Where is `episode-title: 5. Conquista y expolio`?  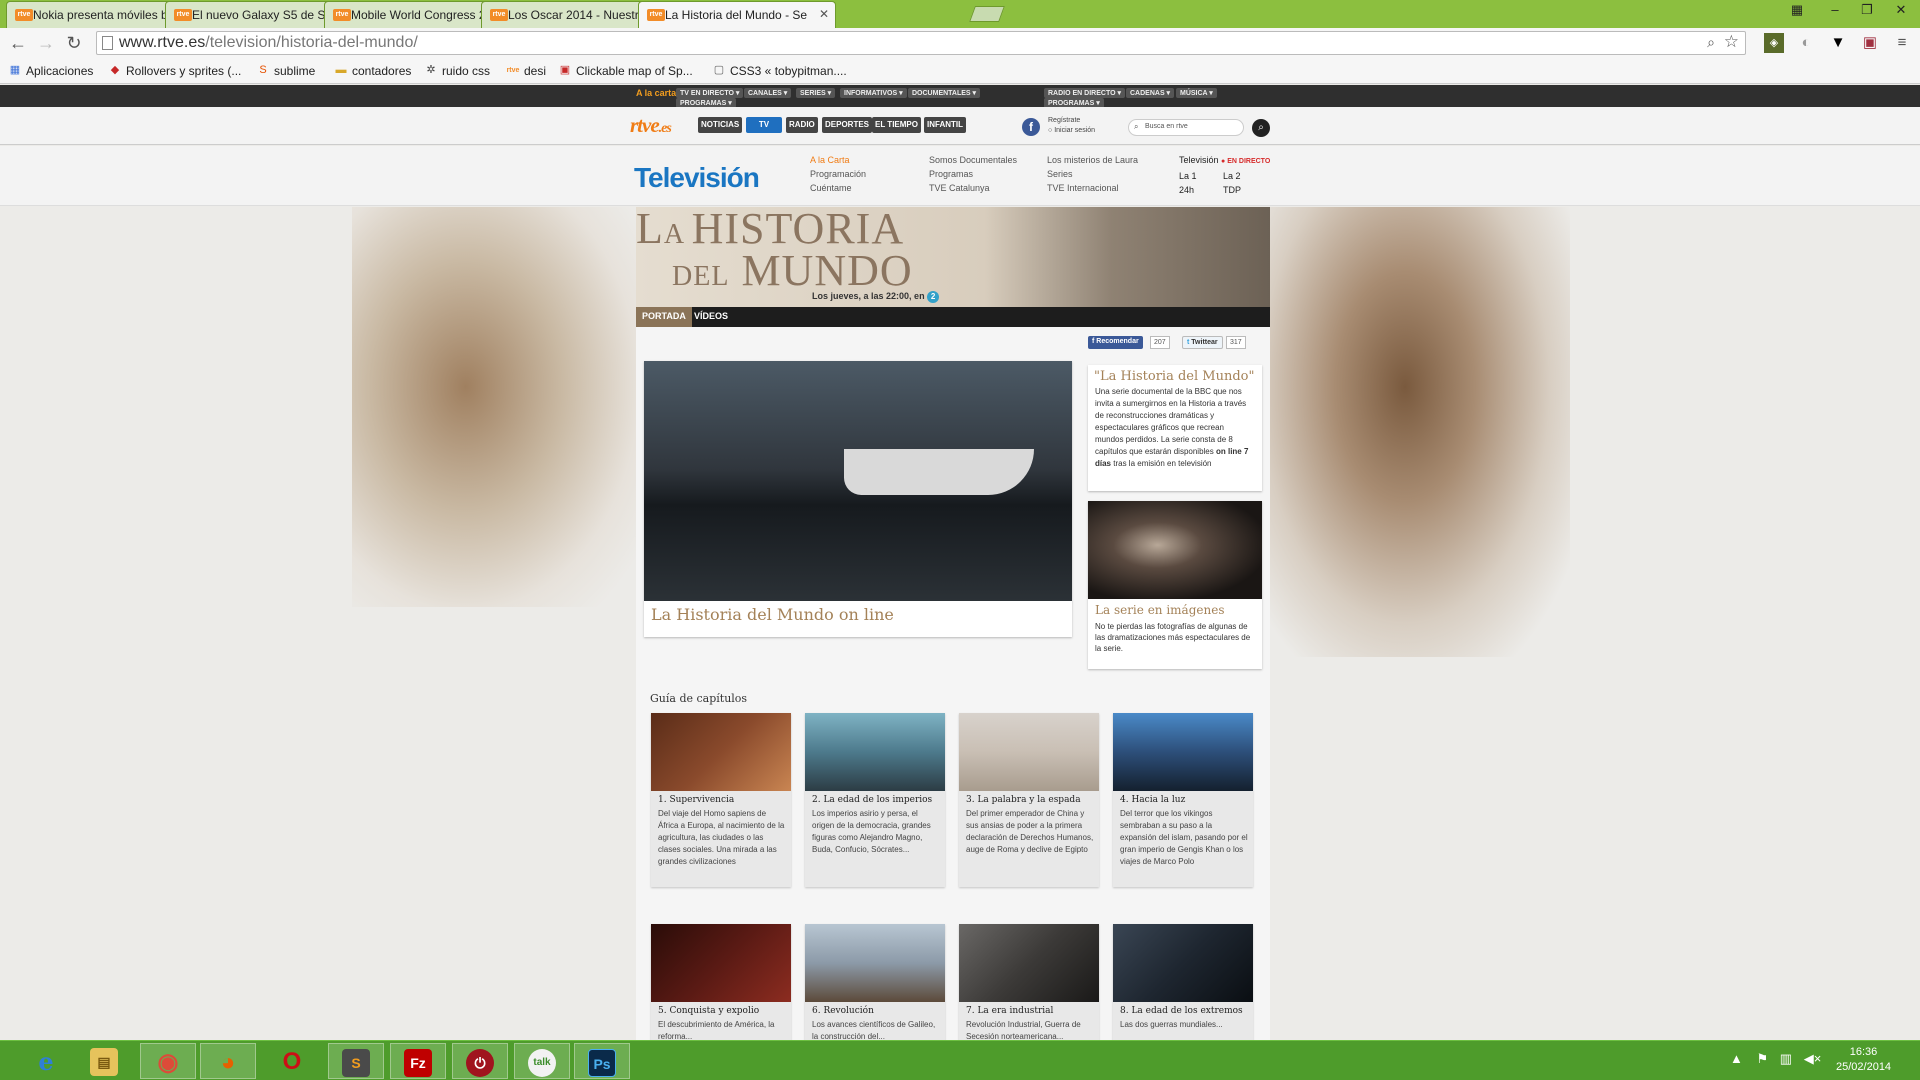 episode-title: 5. Conquista y expolio is located at coordinates (708, 1011).